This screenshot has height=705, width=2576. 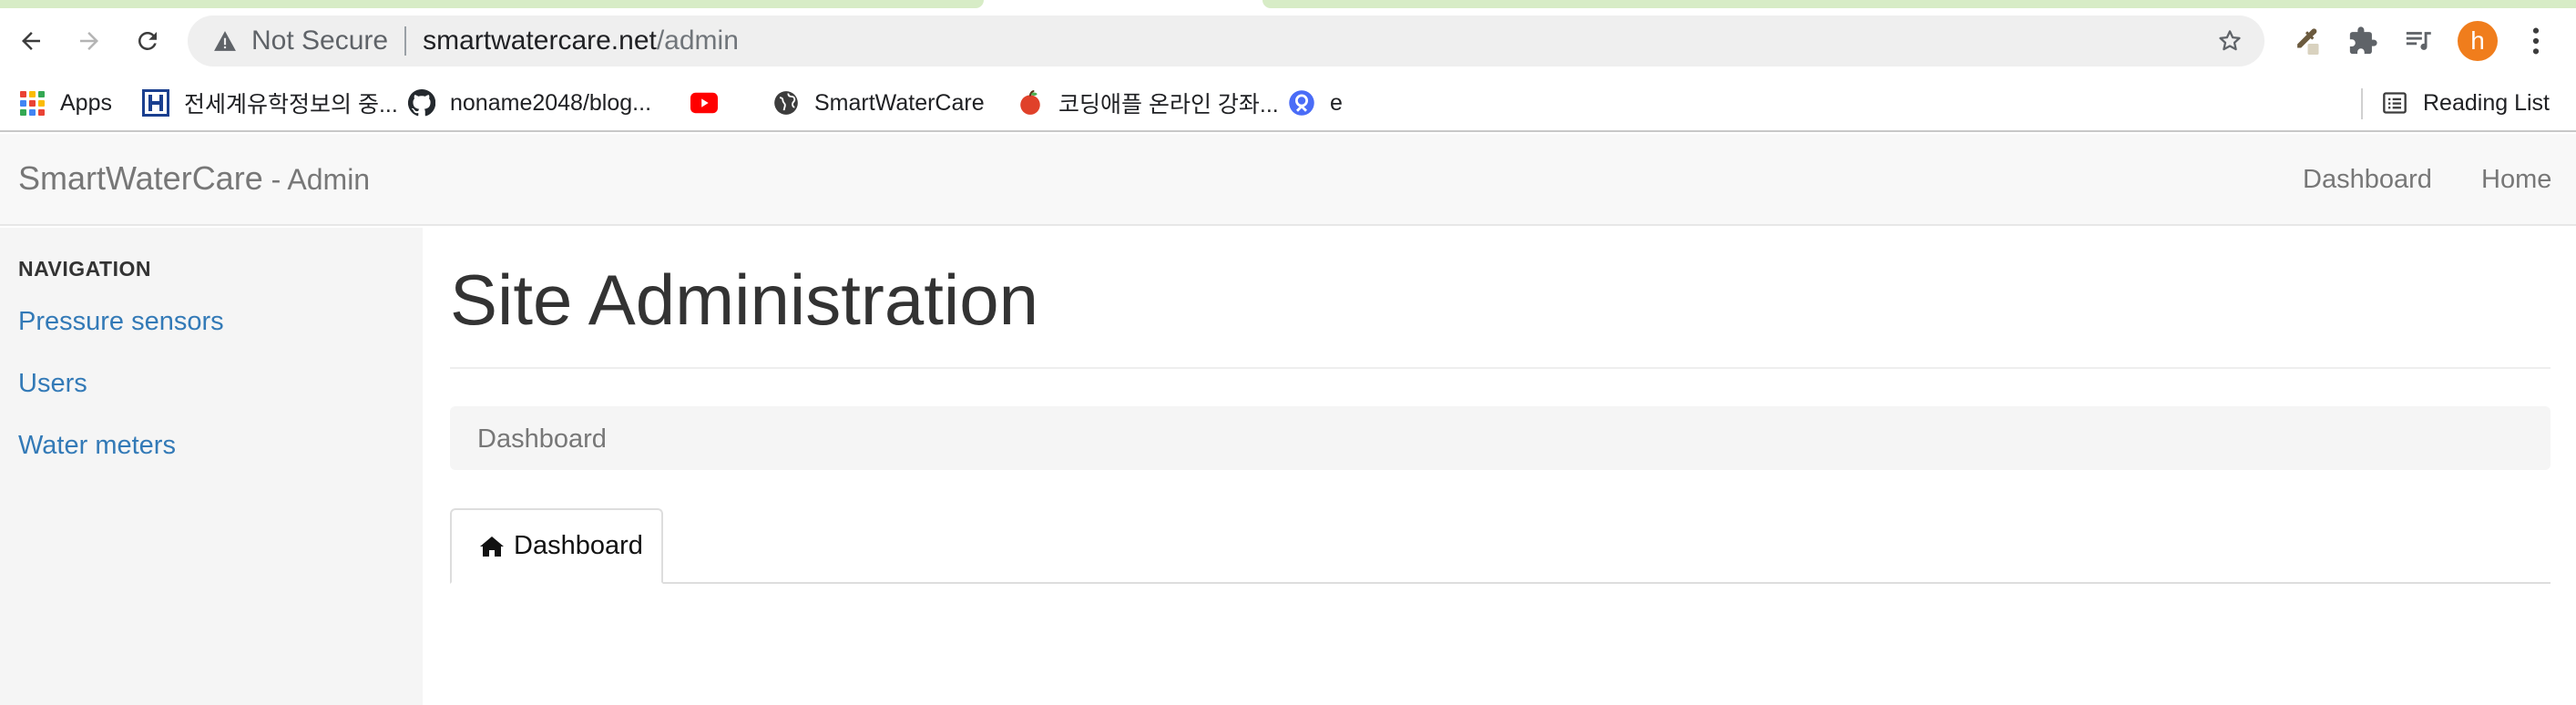 I want to click on reading-list-label: Reading List, so click(x=2487, y=102).